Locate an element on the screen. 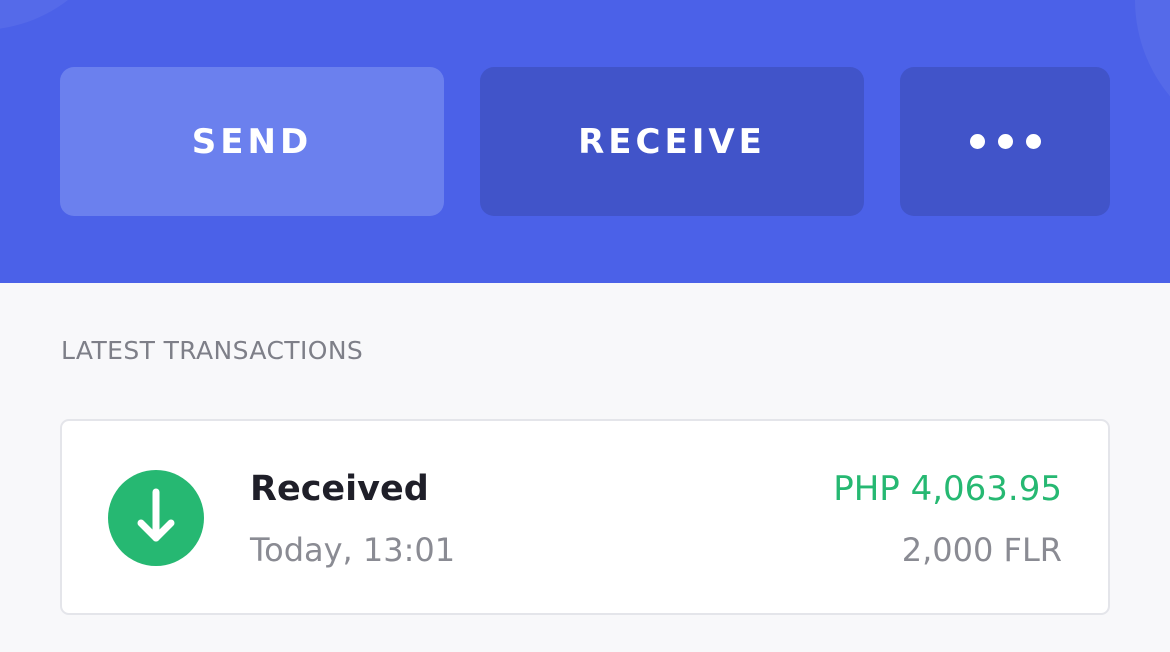 The width and height of the screenshot is (1170, 652). transaction-crypto-amount: 2,000 FLR is located at coordinates (981, 550).